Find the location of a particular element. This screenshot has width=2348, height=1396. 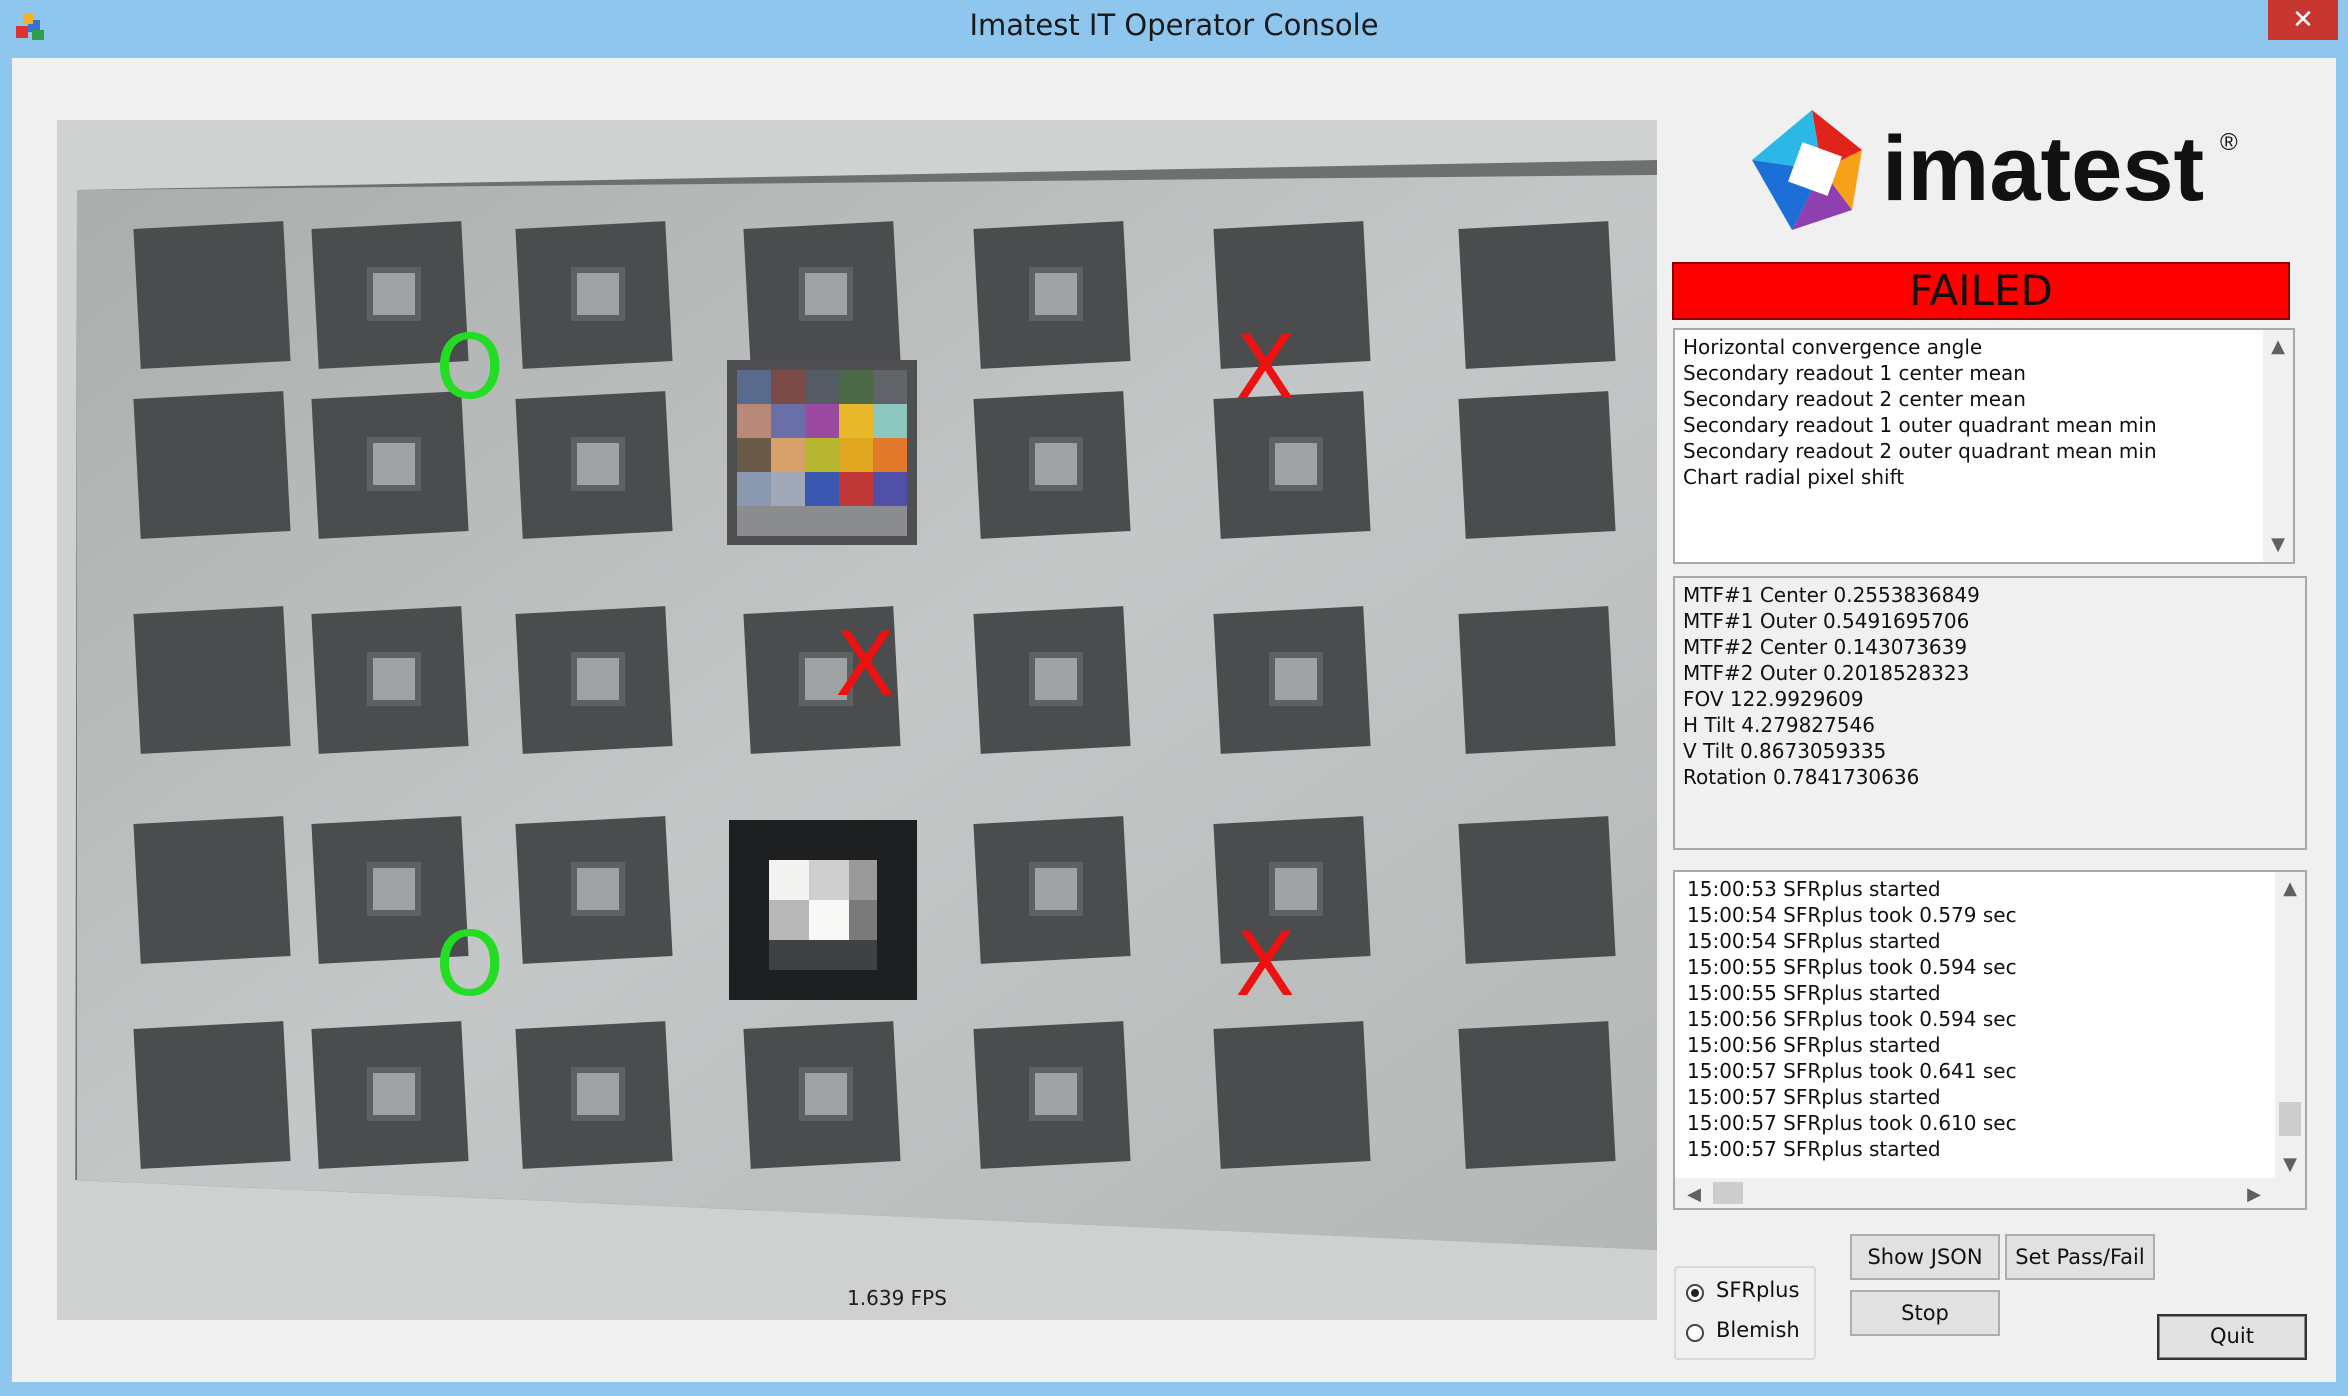

log-line: 15:00:56 SFRplus started is located at coordinates (1814, 1045).